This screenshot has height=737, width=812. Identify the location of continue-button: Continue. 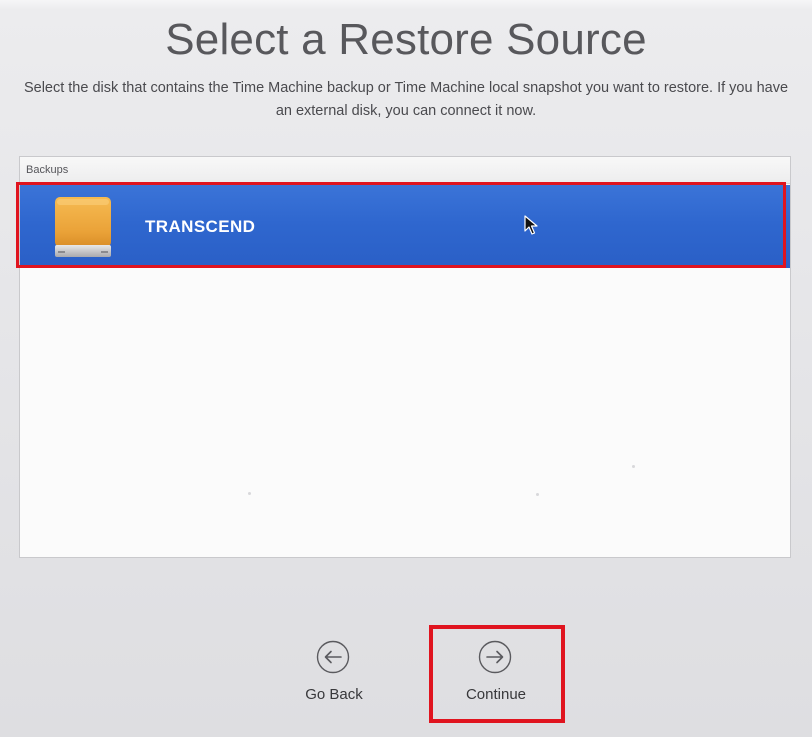
(496, 680).